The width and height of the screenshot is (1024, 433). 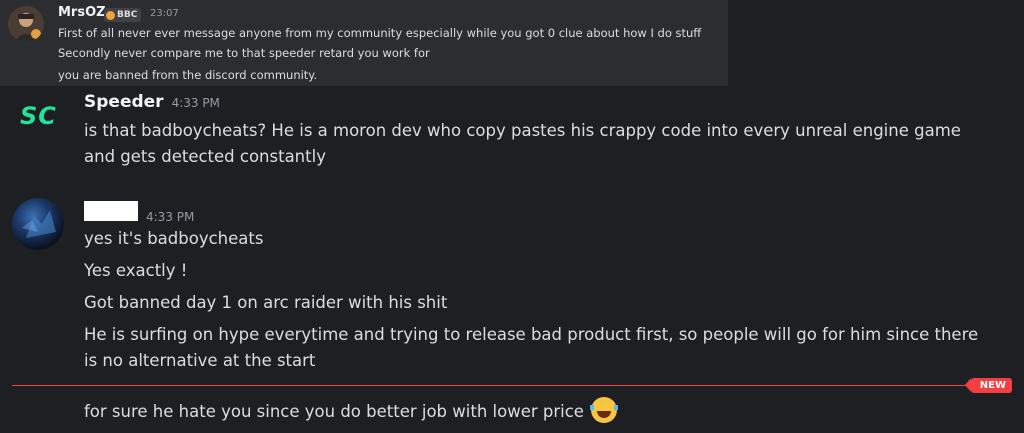 I want to click on quoted-timestamp: 23:07, so click(x=164, y=13).